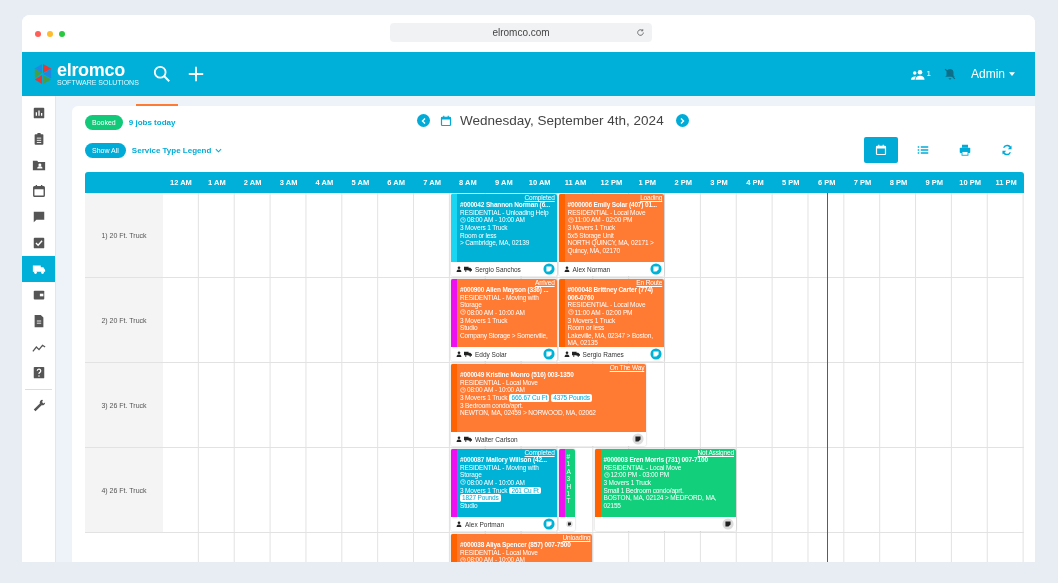  What do you see at coordinates (965, 150) in the screenshot?
I see `print-icon` at bounding box center [965, 150].